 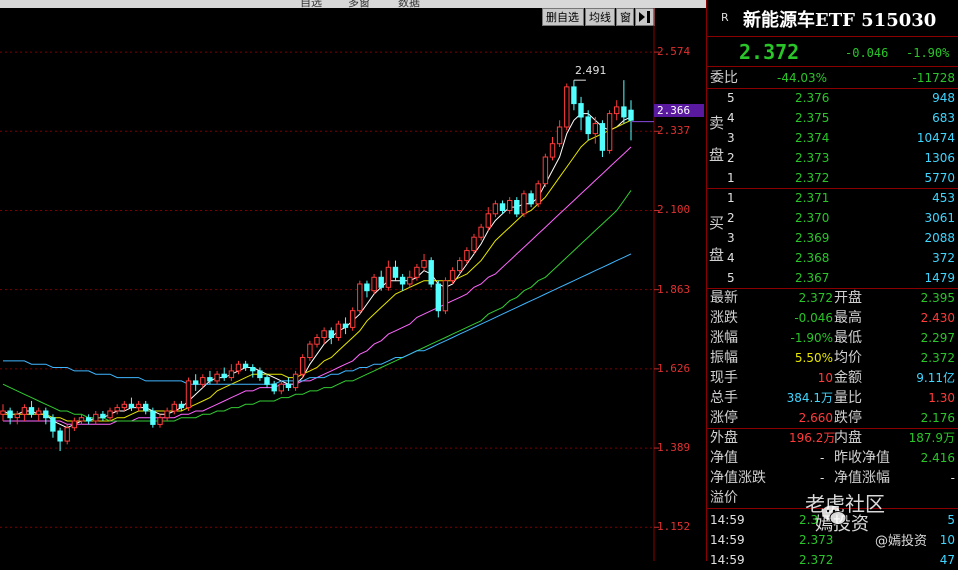 What do you see at coordinates (832, 198) in the screenshot?
I see `bid-row: 1 2.371 453` at bounding box center [832, 198].